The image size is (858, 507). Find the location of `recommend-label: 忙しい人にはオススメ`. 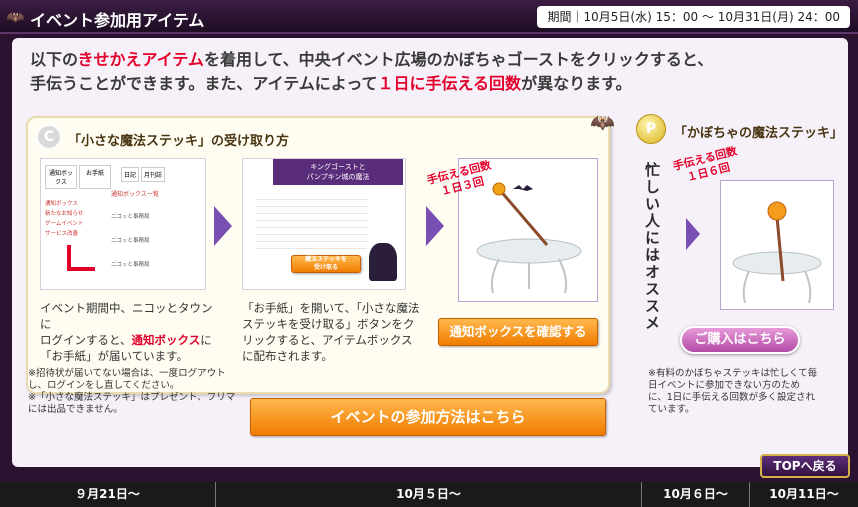

recommend-label: 忙しい人にはオススメ is located at coordinates (652, 247).